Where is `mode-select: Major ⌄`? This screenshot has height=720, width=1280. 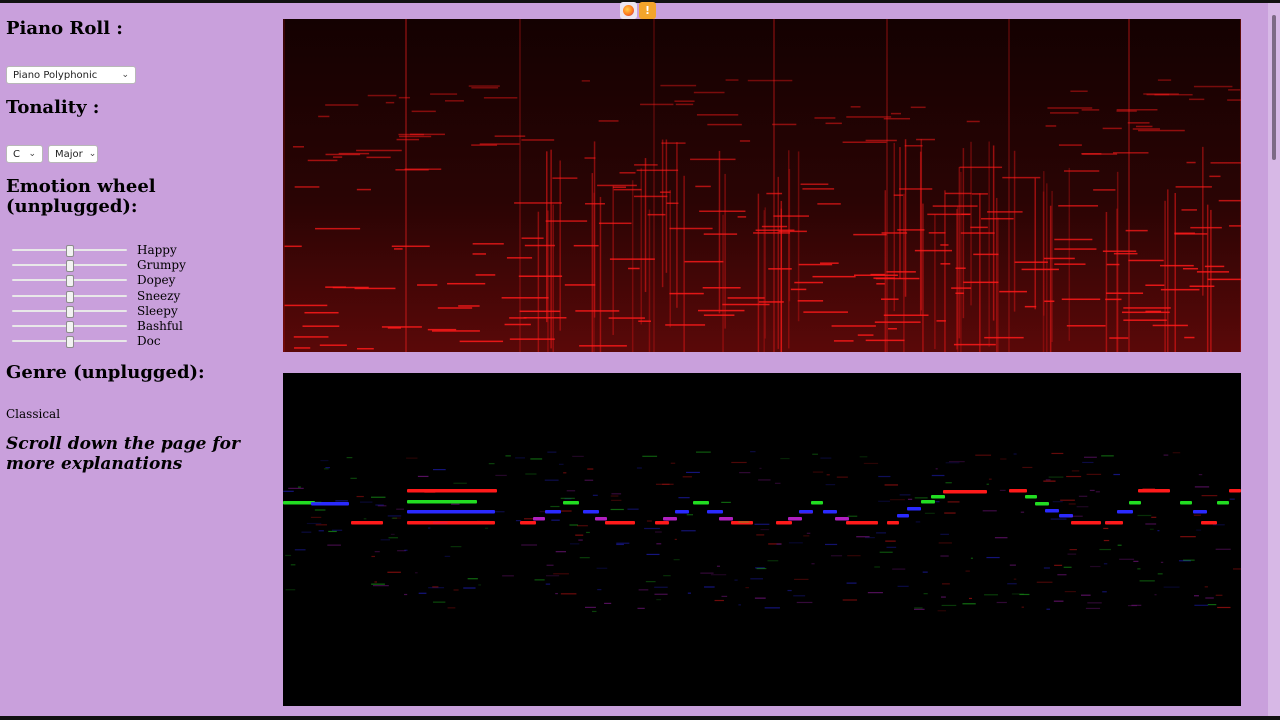 mode-select: Major ⌄ is located at coordinates (73, 154).